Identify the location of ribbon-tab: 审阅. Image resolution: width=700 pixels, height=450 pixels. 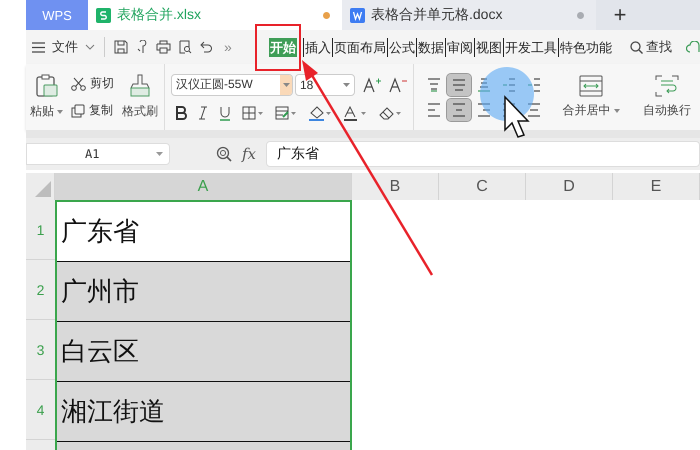
(459, 47).